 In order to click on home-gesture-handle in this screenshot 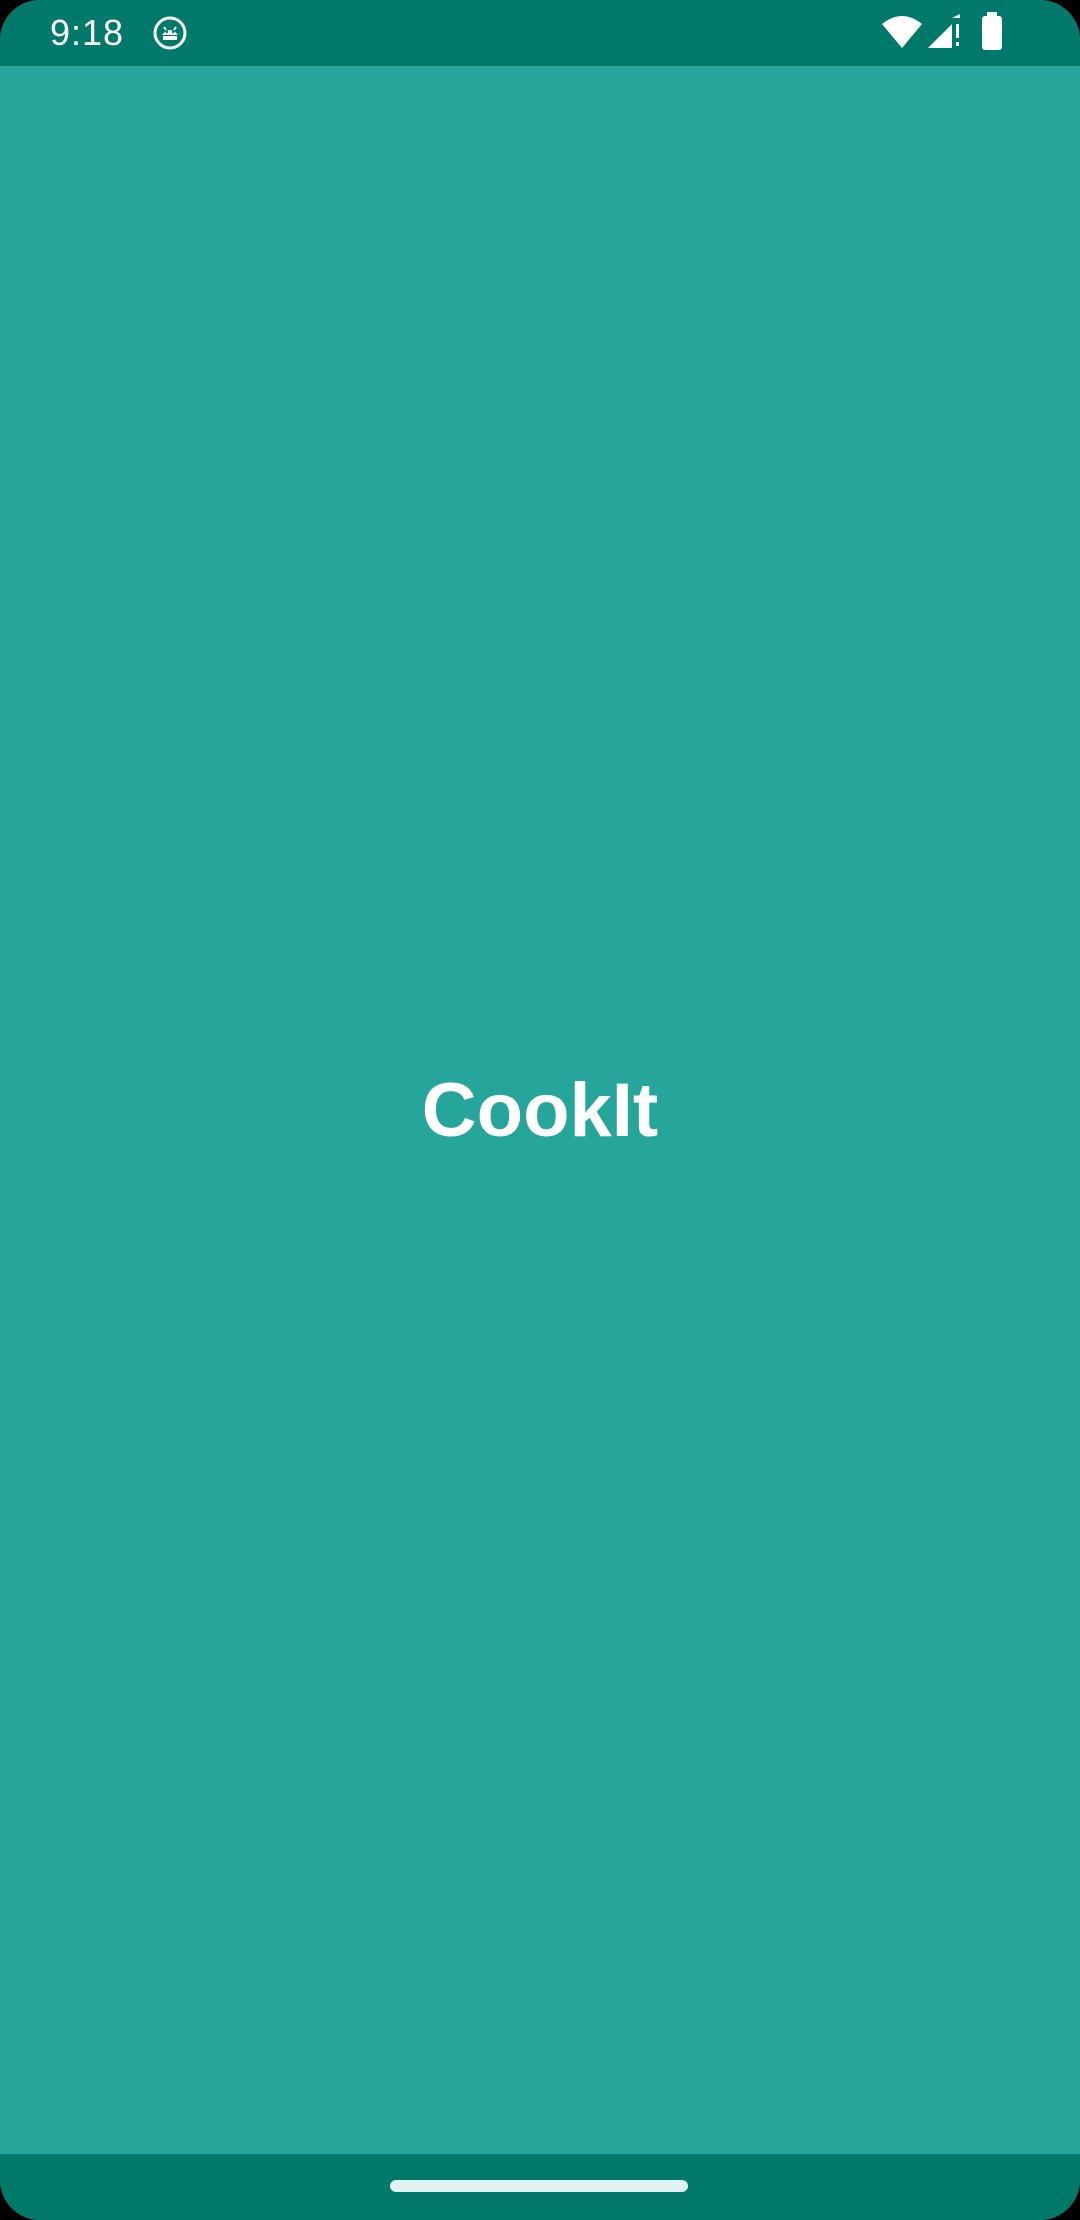, I will do `click(539, 2186)`.